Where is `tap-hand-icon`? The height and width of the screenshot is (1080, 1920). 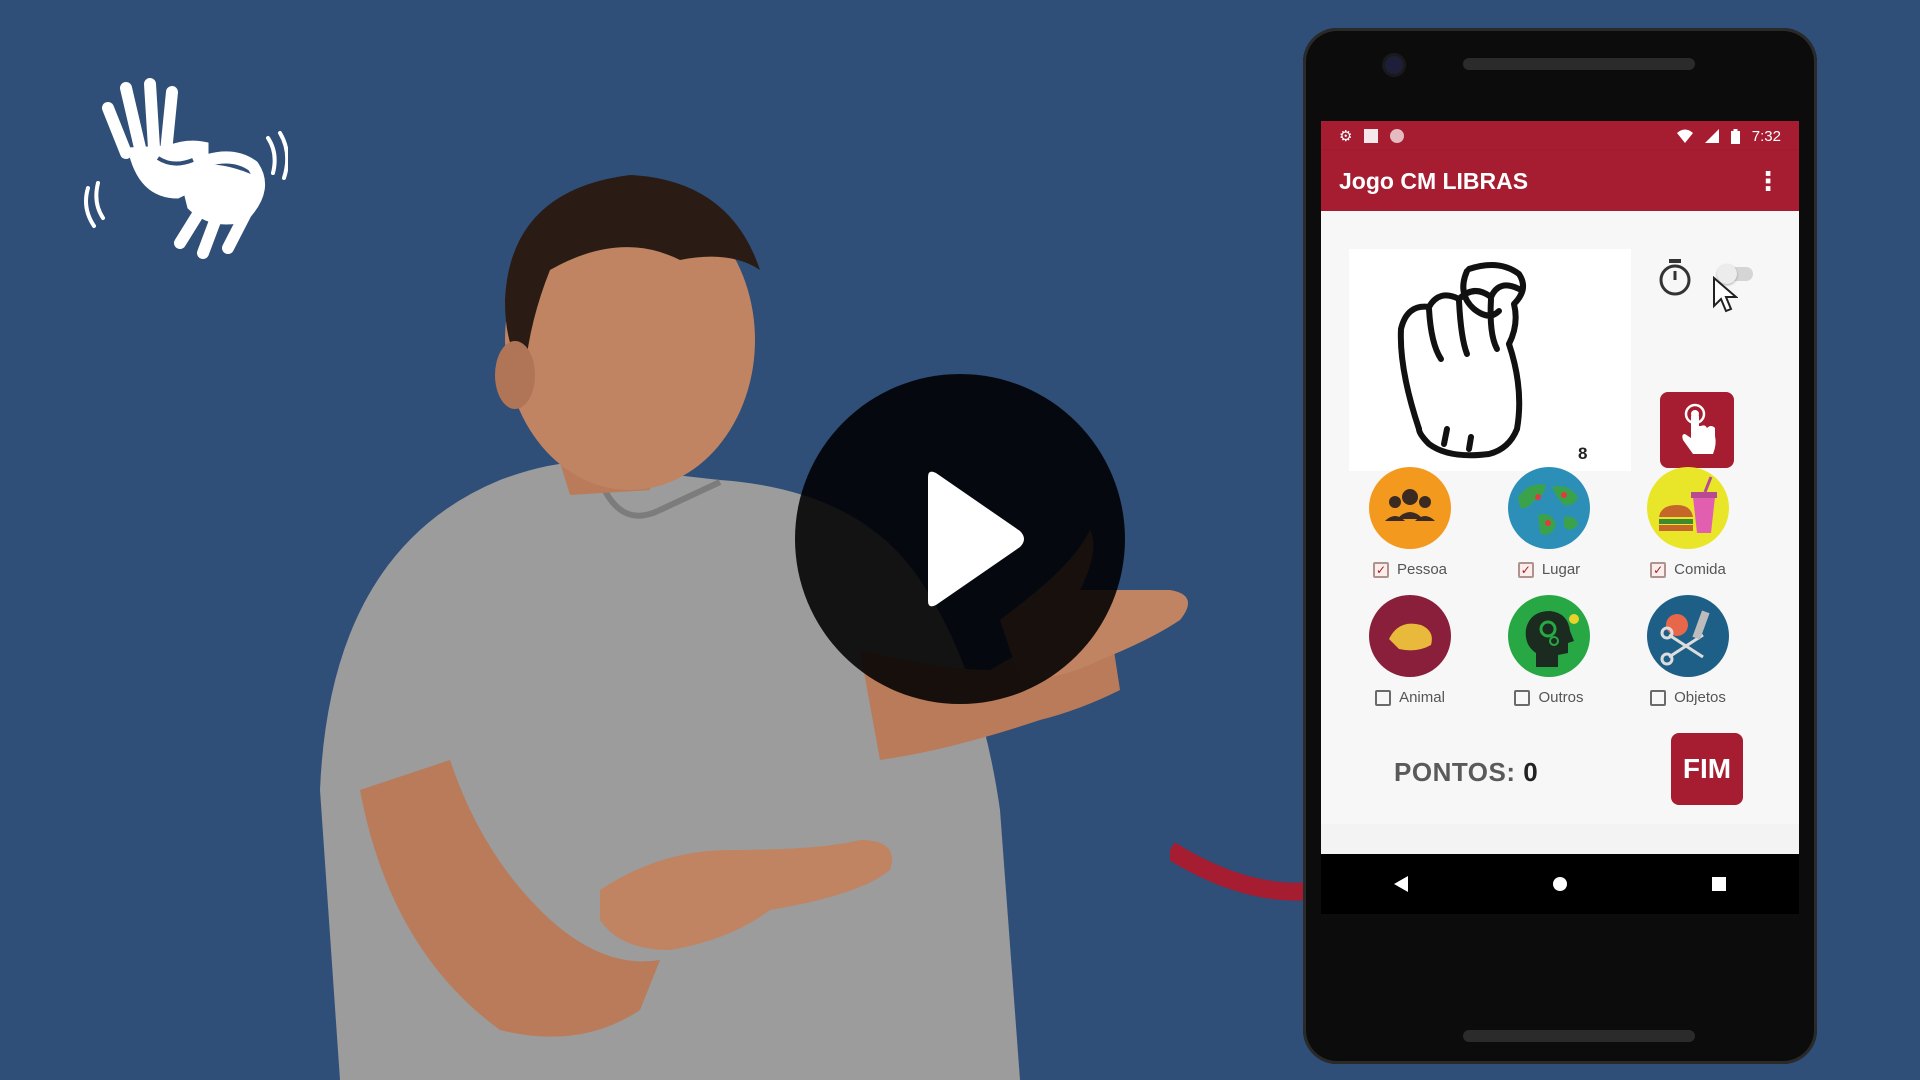 tap-hand-icon is located at coordinates (1699, 428).